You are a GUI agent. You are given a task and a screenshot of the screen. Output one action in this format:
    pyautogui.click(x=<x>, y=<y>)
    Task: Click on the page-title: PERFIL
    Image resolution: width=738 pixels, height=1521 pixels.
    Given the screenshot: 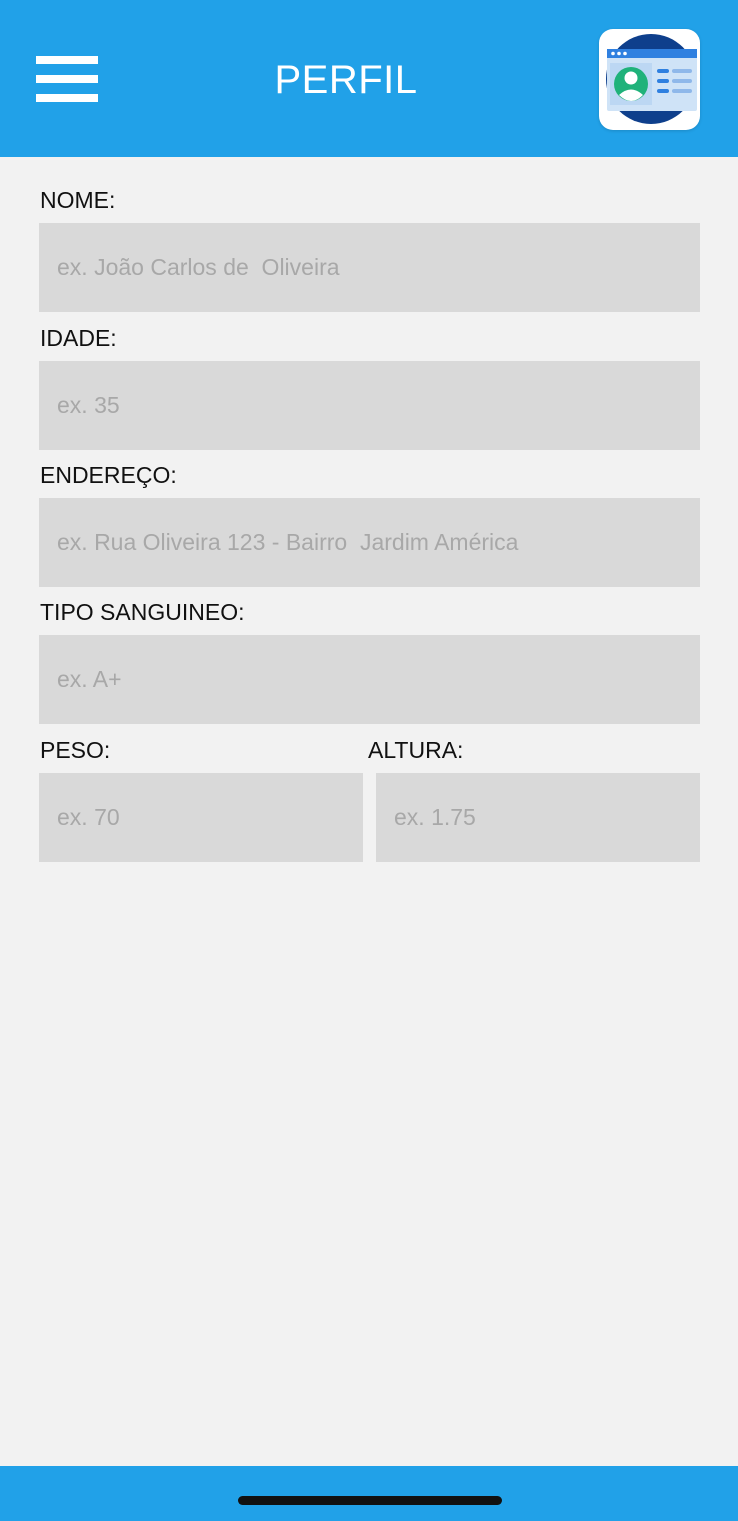 What is the action you would take?
    pyautogui.click(x=346, y=80)
    